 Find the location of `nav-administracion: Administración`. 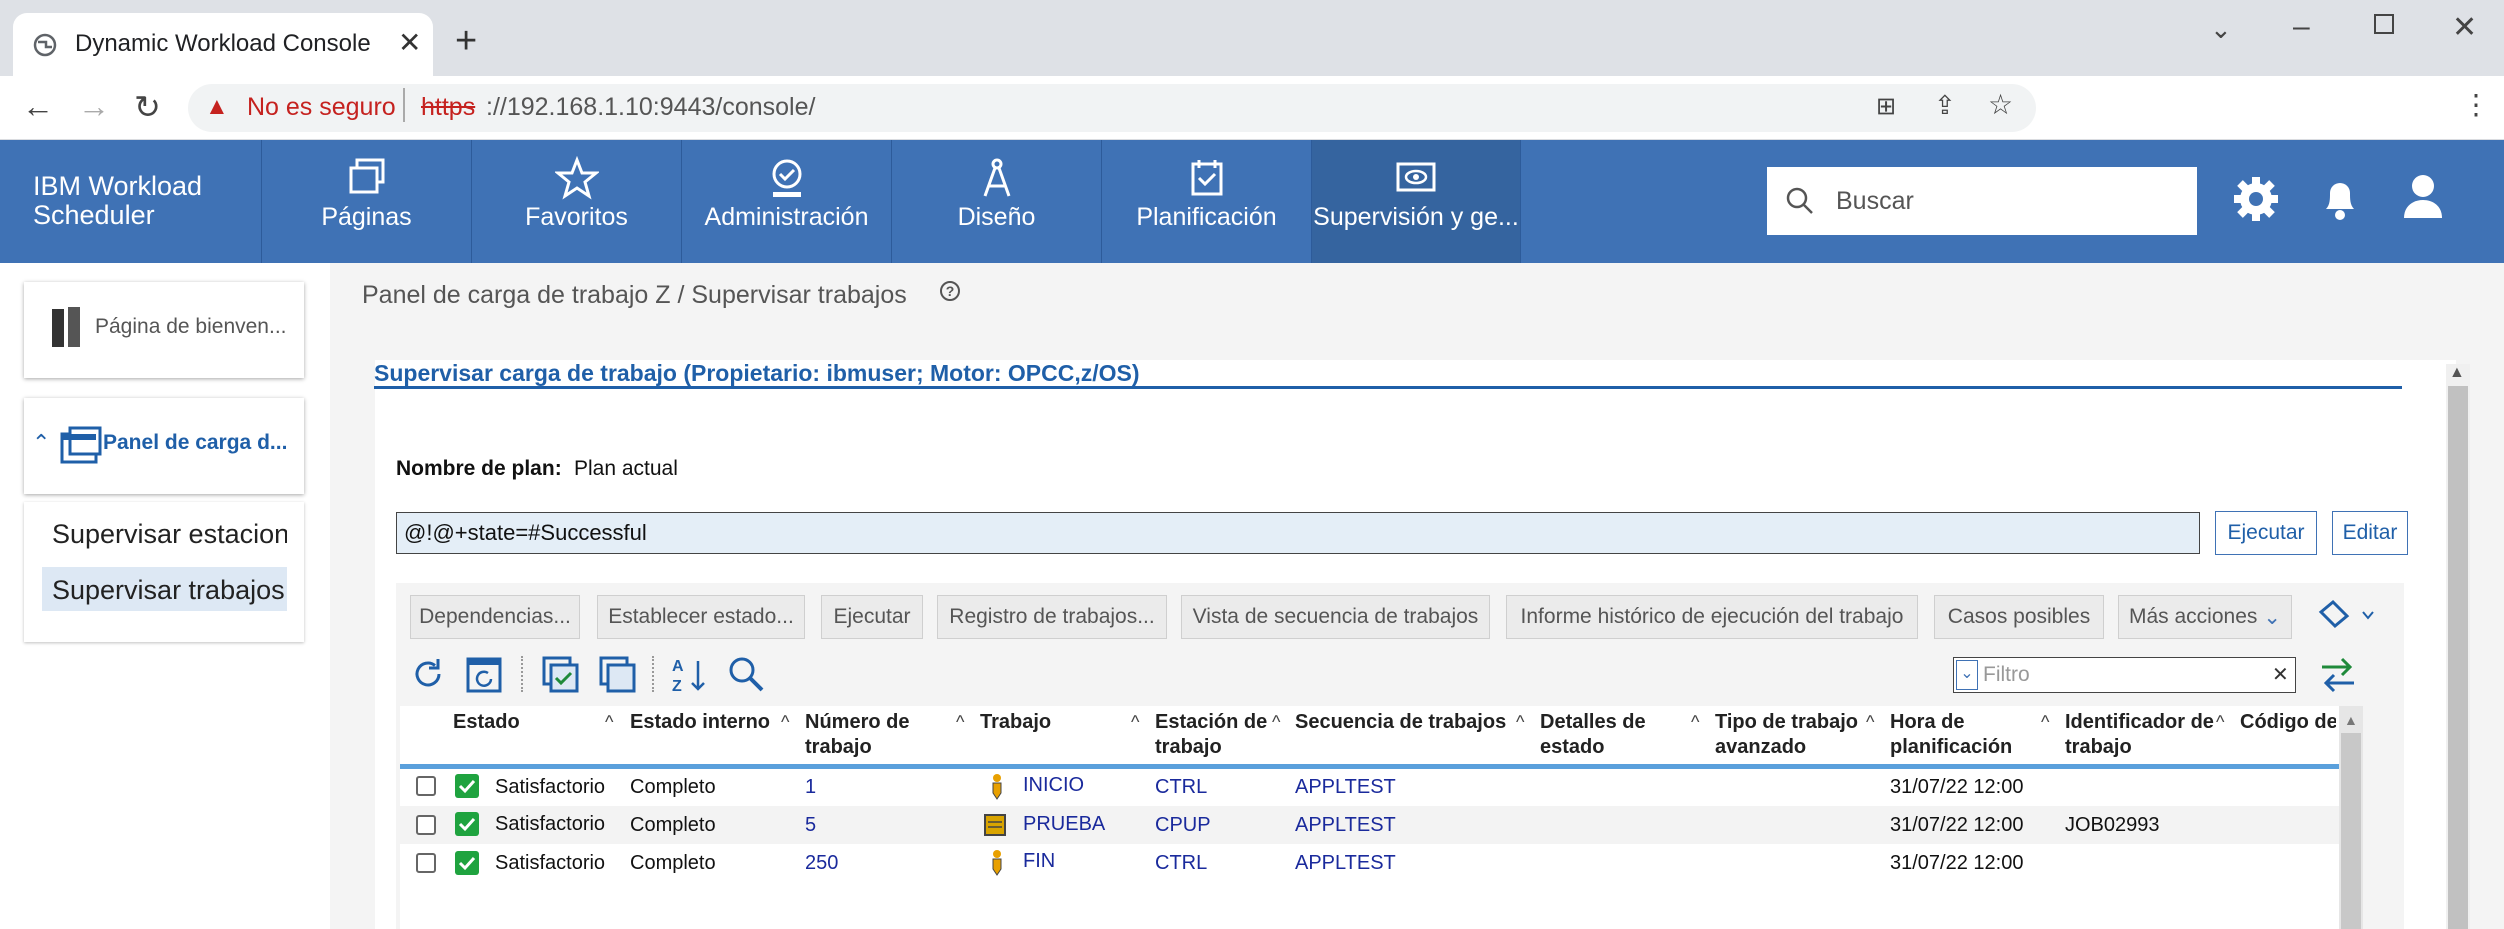

nav-administracion: Administración is located at coordinates (786, 201).